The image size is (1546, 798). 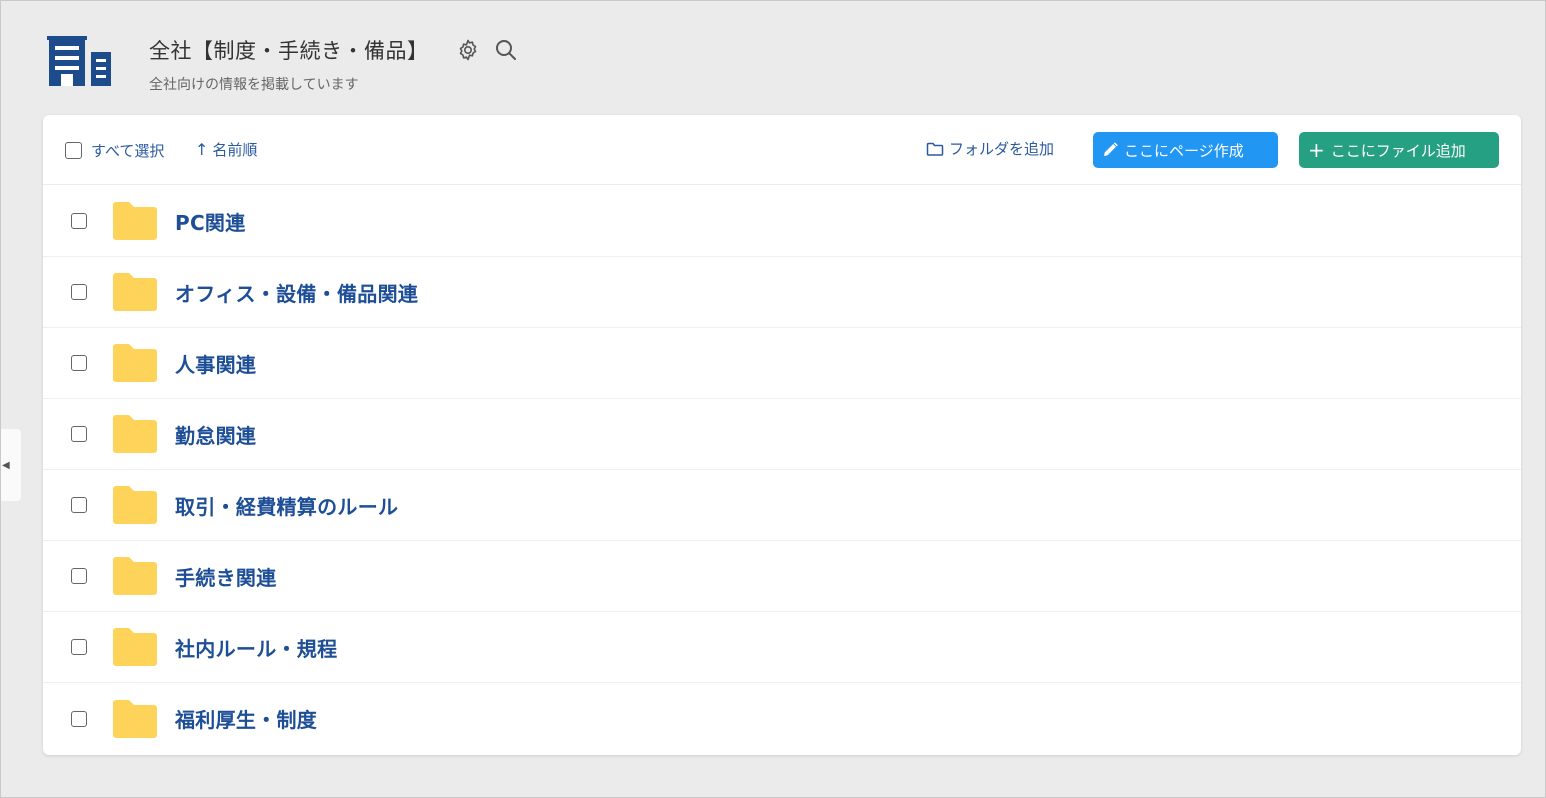 I want to click on add-folder-label: フォルダを追加, so click(x=1001, y=148).